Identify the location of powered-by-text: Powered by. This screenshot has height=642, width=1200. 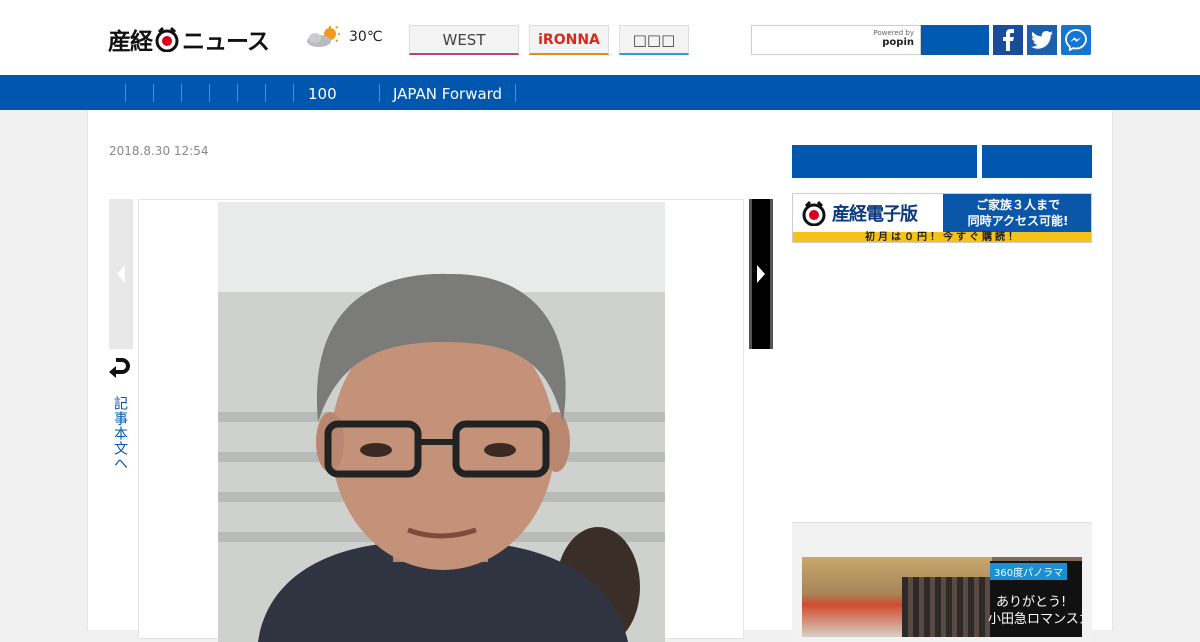
(893, 33).